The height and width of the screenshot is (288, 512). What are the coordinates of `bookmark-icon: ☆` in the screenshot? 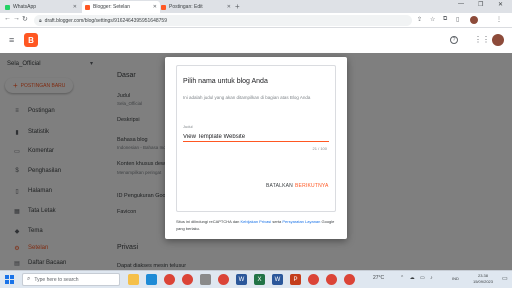 It's located at (432, 19).